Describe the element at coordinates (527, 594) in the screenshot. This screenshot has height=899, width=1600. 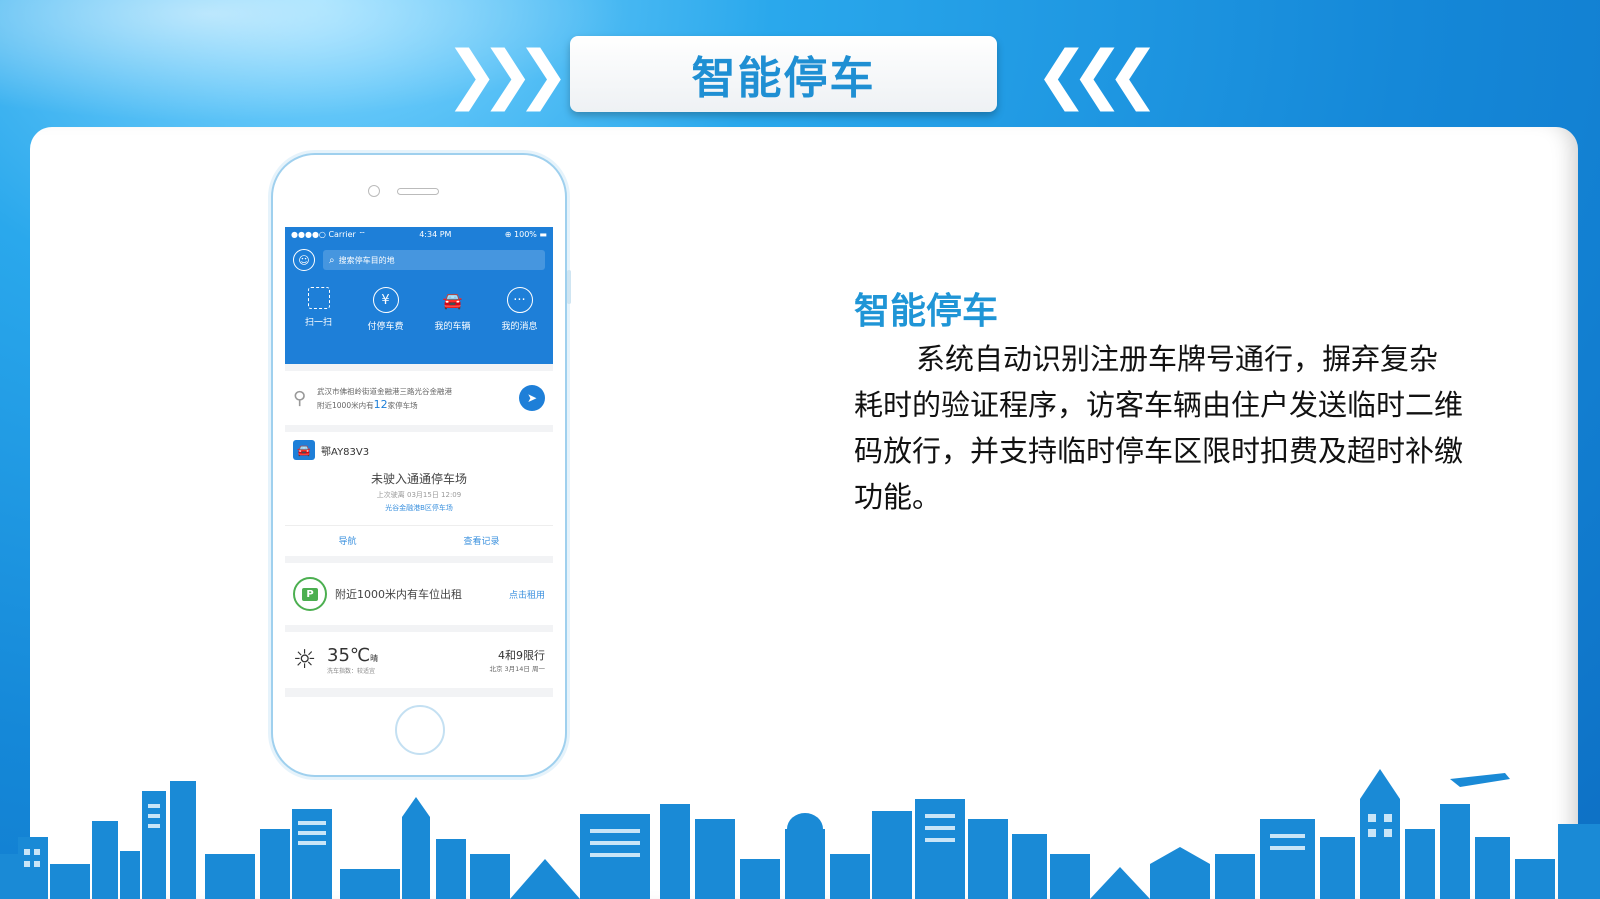
I see `rent-link: 点击租用` at that location.